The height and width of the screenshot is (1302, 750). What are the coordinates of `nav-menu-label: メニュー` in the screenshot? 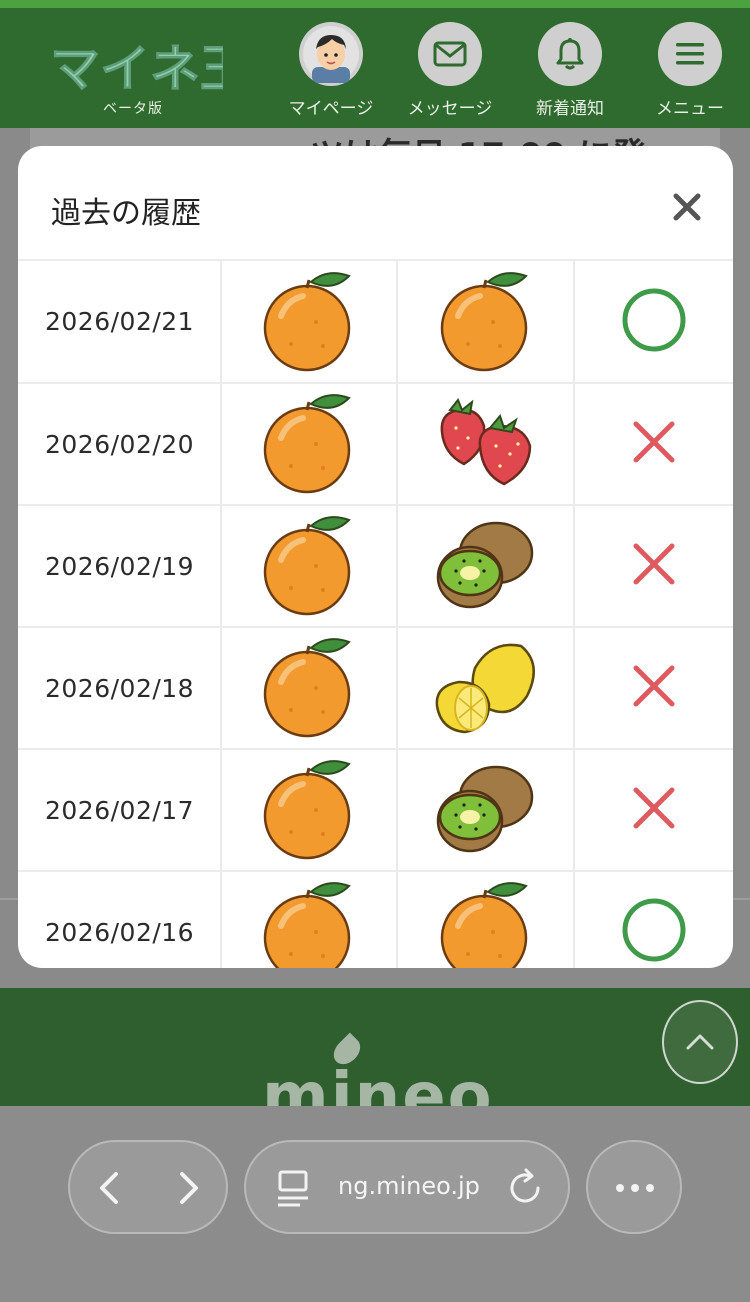 It's located at (690, 109).